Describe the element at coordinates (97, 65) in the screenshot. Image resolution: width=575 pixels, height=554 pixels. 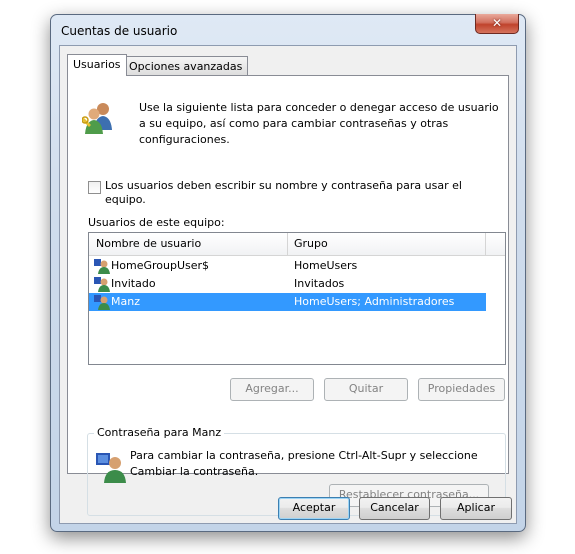
I see `tab-usuarios: Usuarios` at that location.